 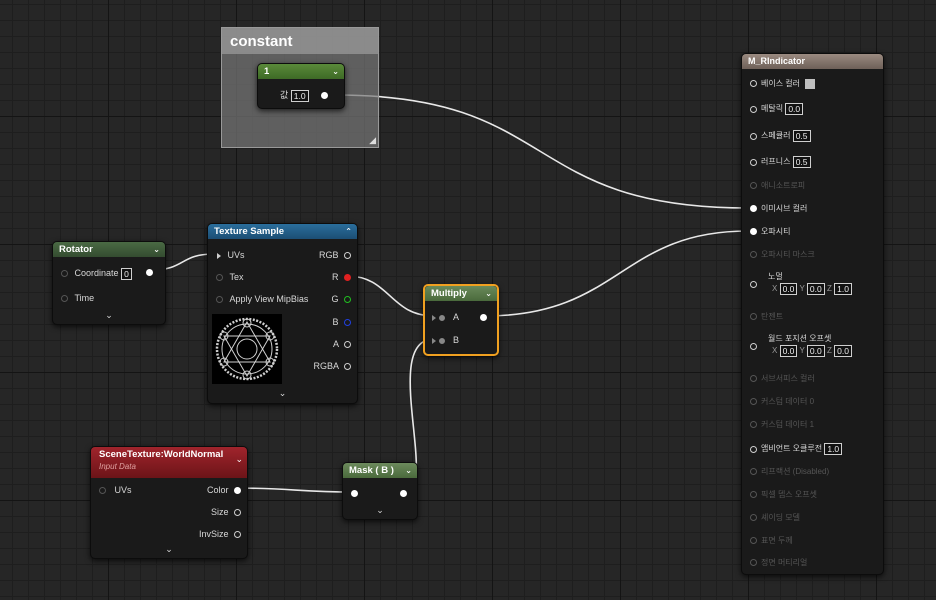 I want to click on output-pin, so click(x=325, y=96).